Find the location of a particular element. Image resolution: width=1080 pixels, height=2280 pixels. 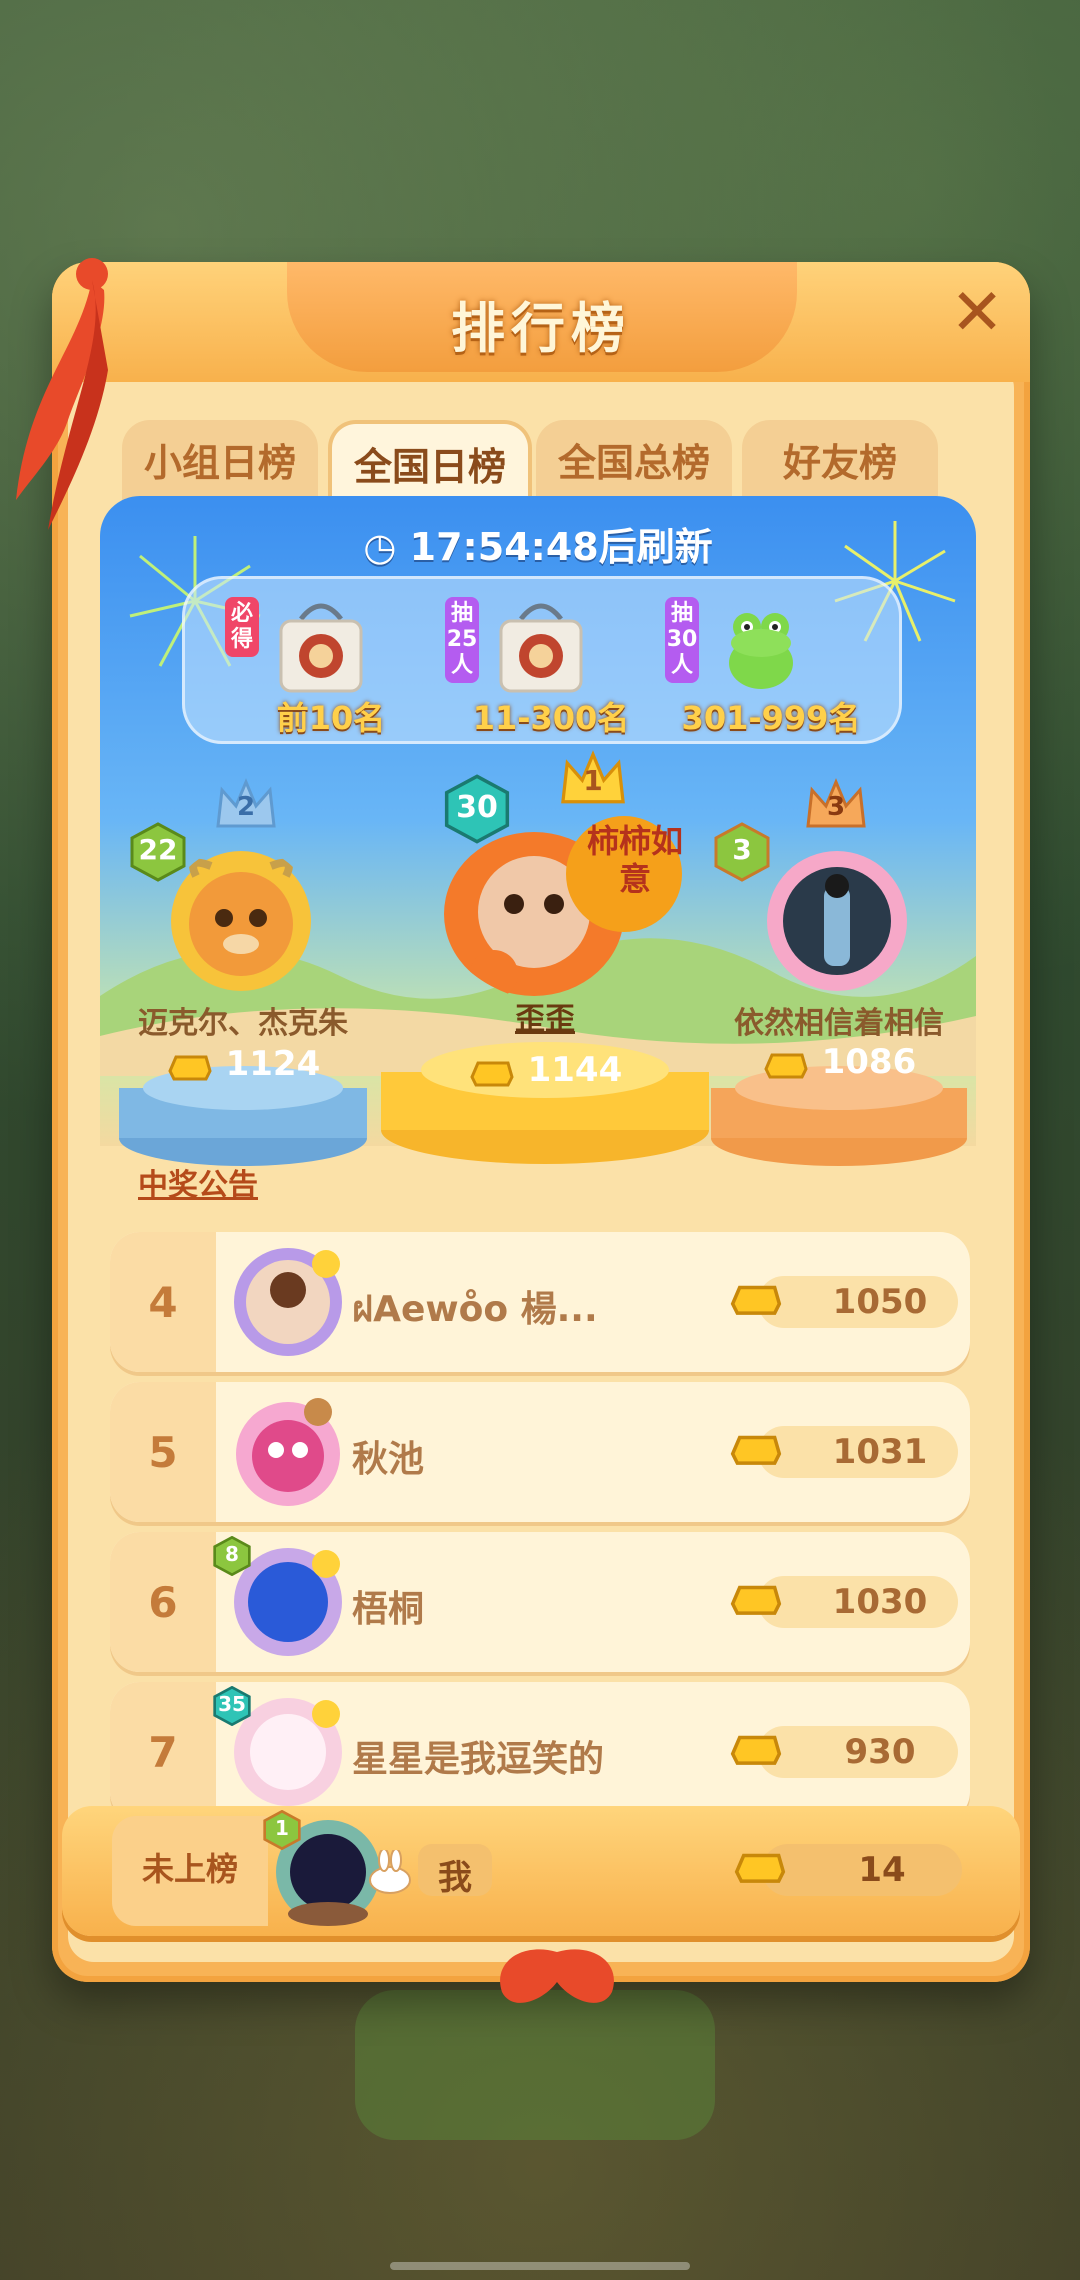

rank-number: 2 is located at coordinates (246, 807).